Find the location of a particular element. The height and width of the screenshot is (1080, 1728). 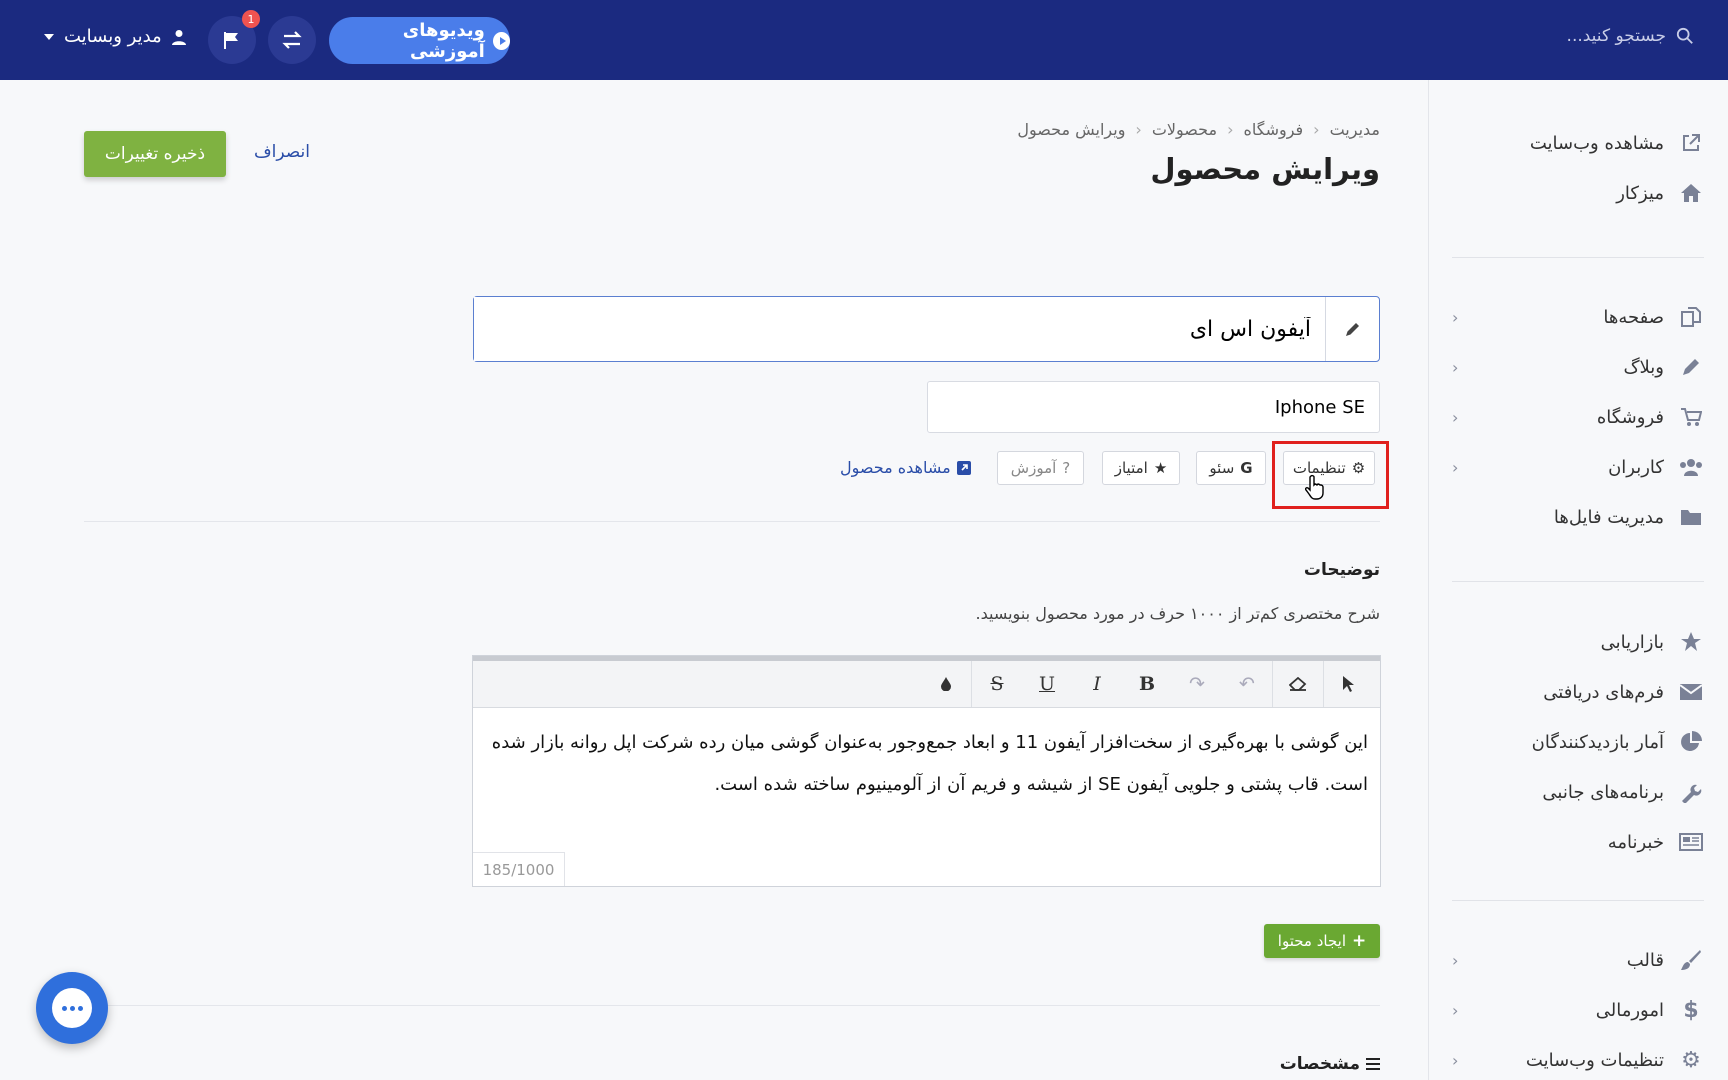

sidebar-item-pages: صفحه‌ها ‹ is located at coordinates (1578, 317).